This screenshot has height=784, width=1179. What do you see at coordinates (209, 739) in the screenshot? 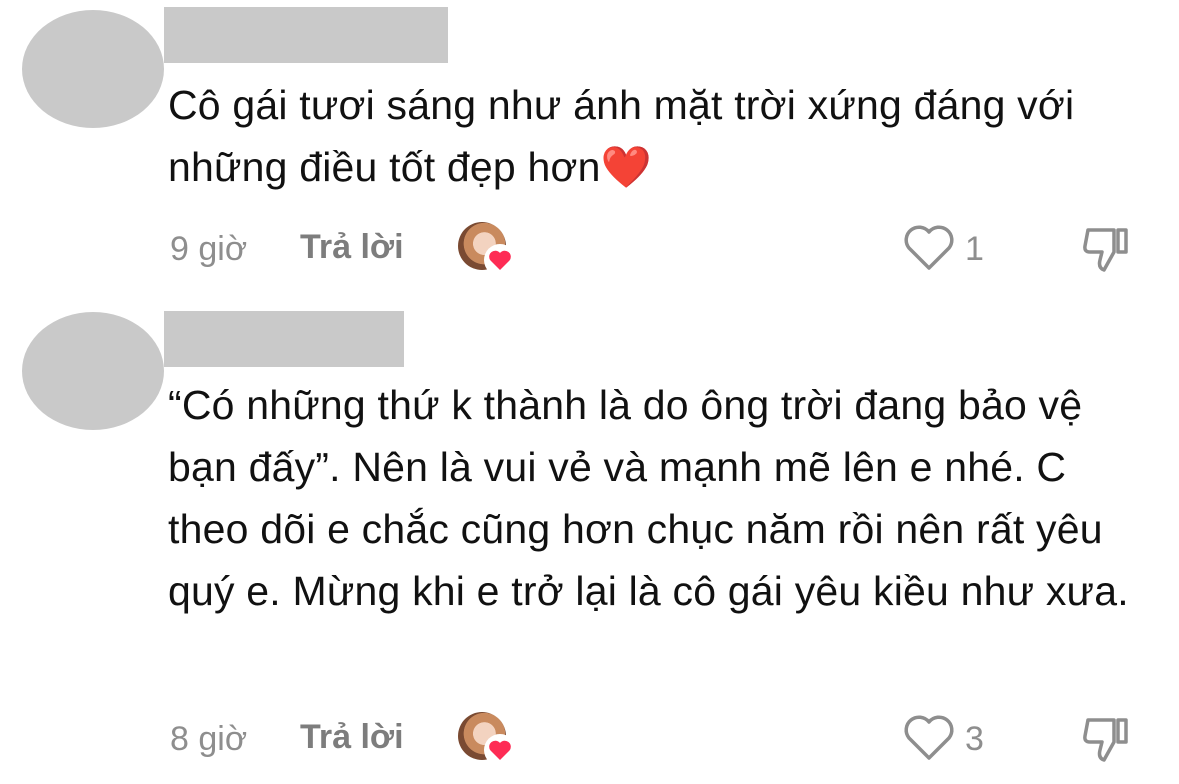
I see `comment-time: 8 giờ` at bounding box center [209, 739].